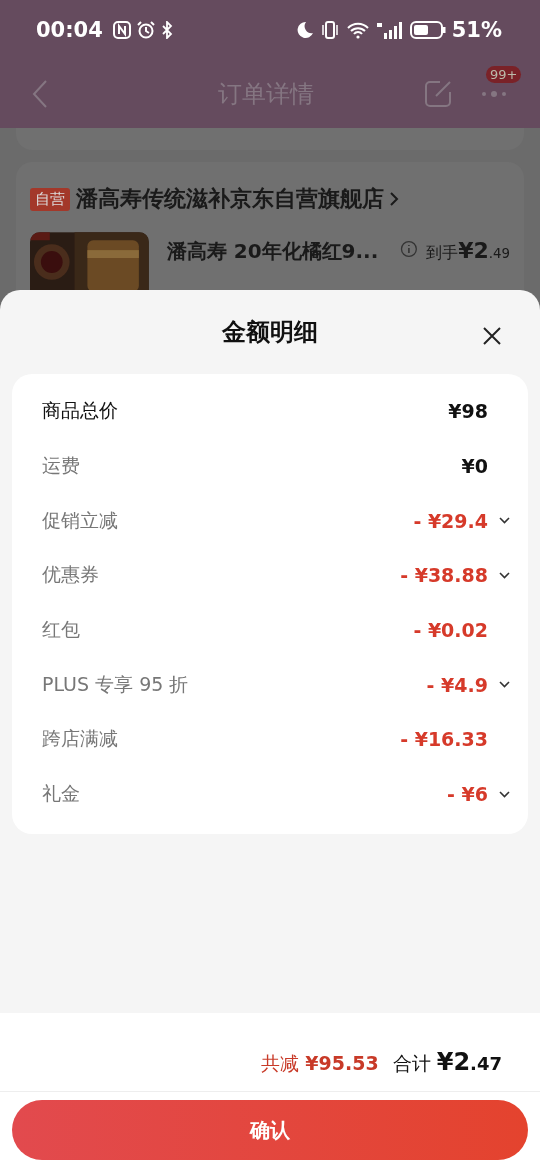 This screenshot has width=540, height=1170. What do you see at coordinates (444, 739) in the screenshot?
I see `fee-amount: - ¥16.33` at bounding box center [444, 739].